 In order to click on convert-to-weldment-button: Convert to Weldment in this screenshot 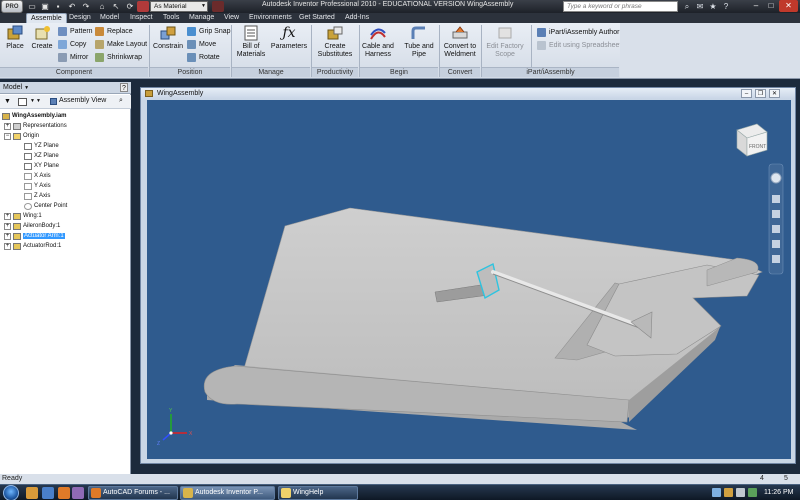, I will do `click(460, 45)`.